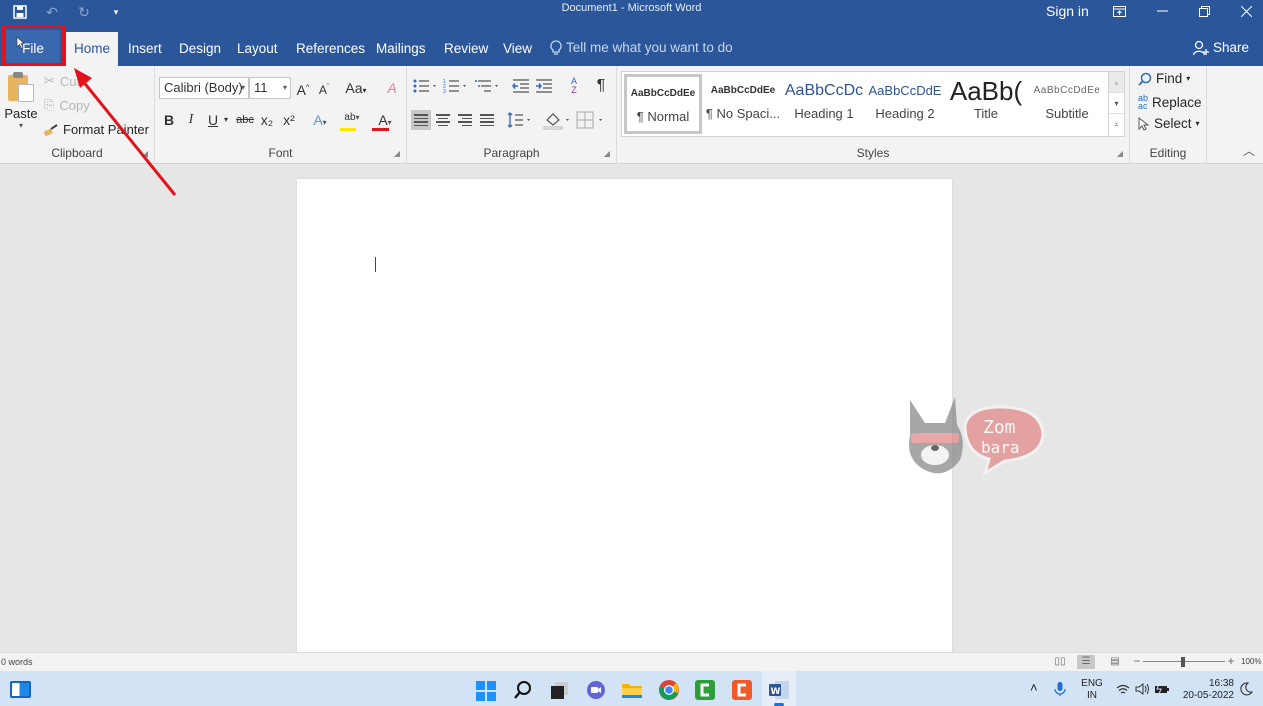 This screenshot has height=706, width=1263. I want to click on language-indicator: ENG IN, so click(1092, 690).